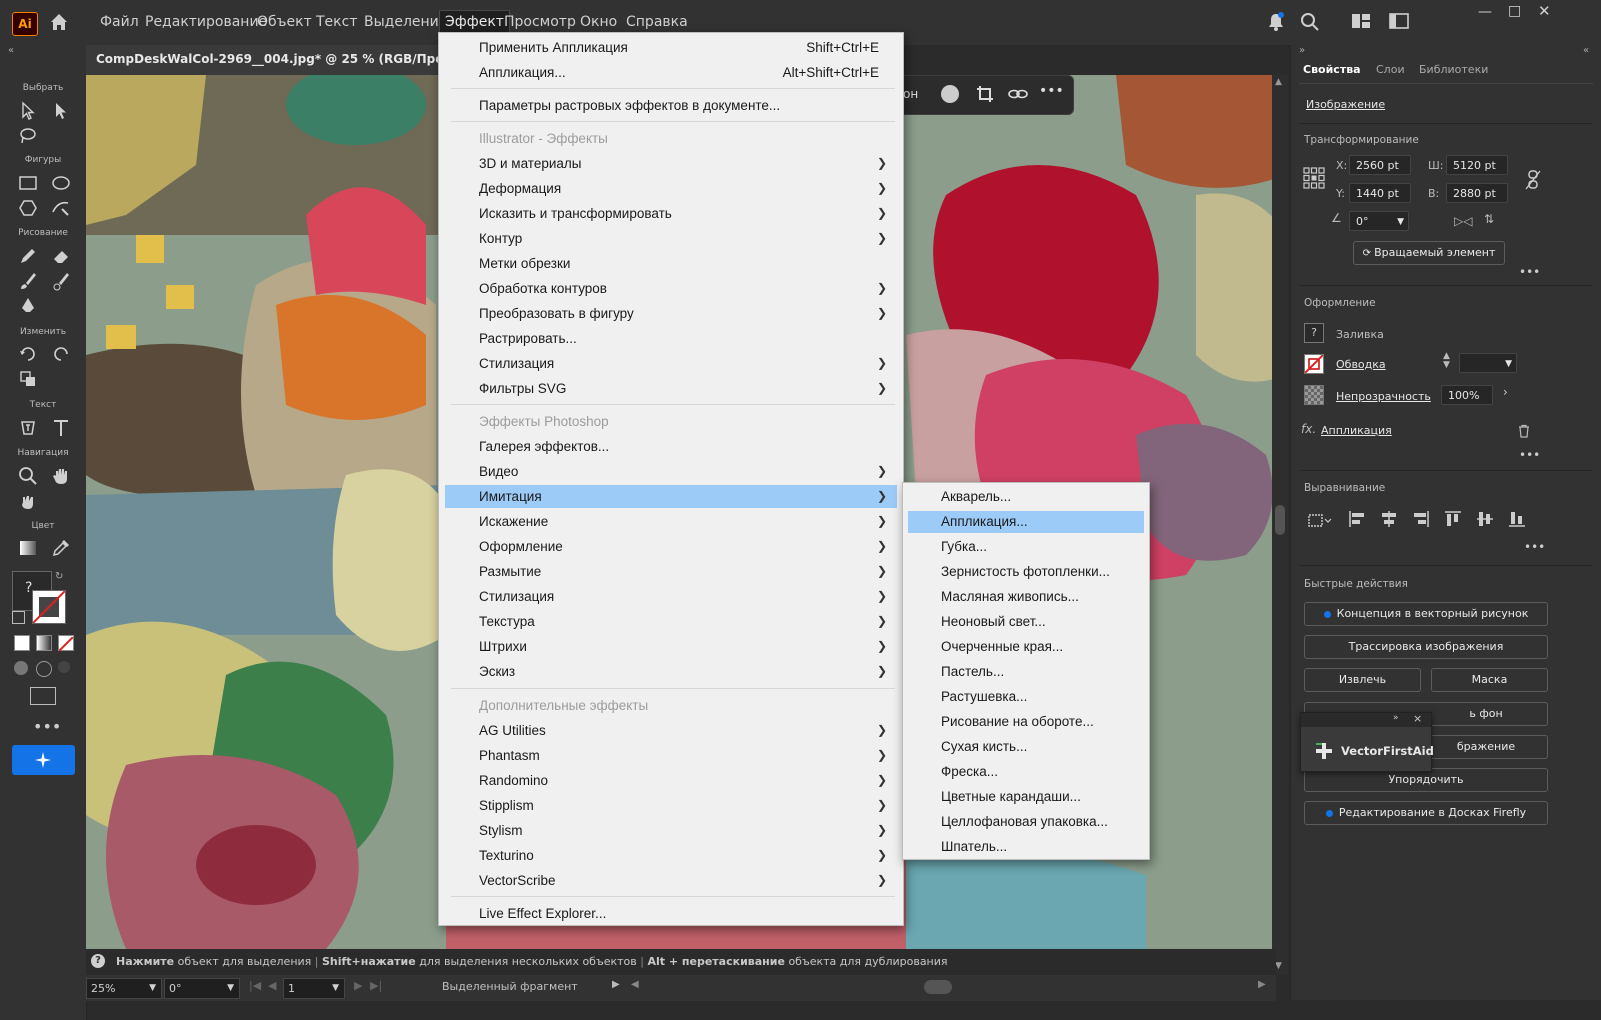 This screenshot has height=1020, width=1601. Describe the element at coordinates (1417, 718) in the screenshot. I see `vfa-close-icon: ×` at that location.